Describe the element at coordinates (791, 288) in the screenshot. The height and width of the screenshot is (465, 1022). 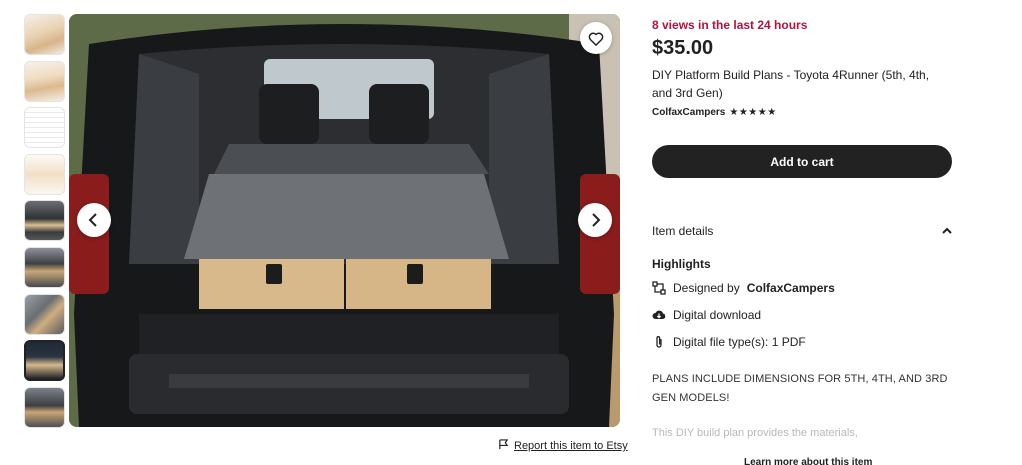
I see `designed-by-shop-link: ColfaxCampers` at that location.